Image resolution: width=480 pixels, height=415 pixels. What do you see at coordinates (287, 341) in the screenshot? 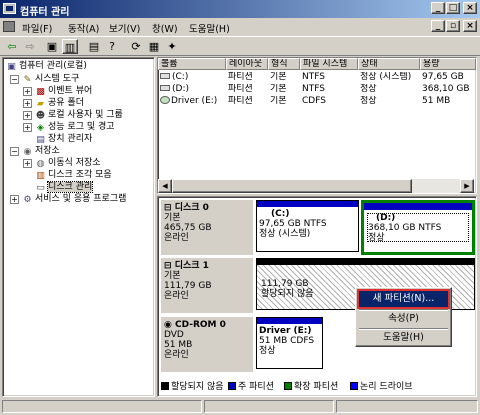
I see `partition-info: 51 MB CDFS` at bounding box center [287, 341].